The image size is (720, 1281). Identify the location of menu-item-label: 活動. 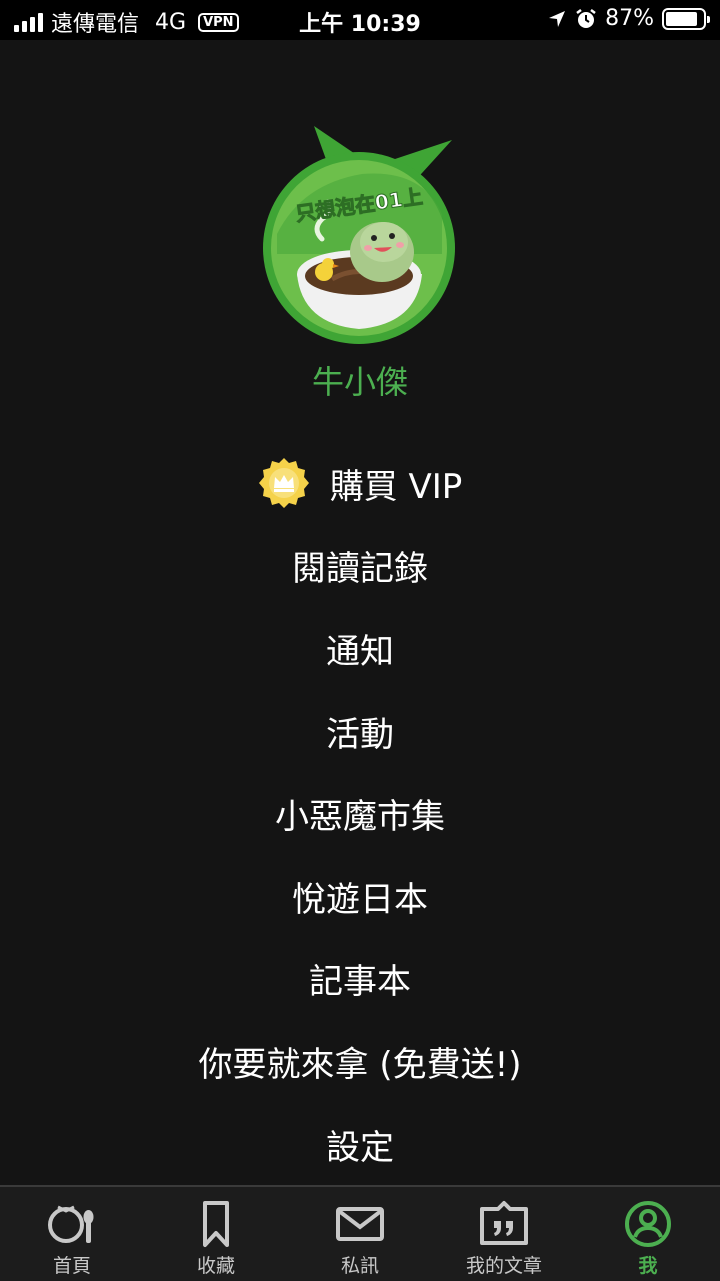
(360, 734).